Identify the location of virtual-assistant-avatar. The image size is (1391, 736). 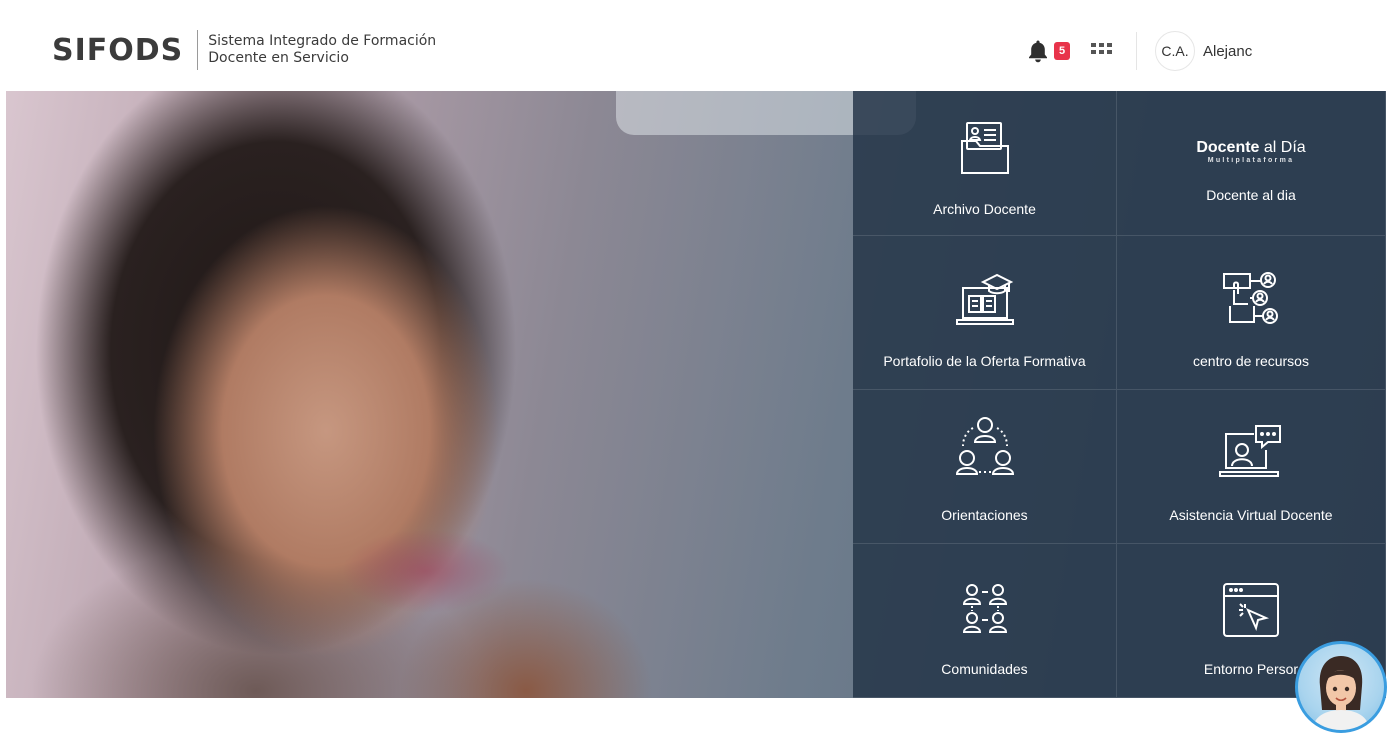
(1341, 687).